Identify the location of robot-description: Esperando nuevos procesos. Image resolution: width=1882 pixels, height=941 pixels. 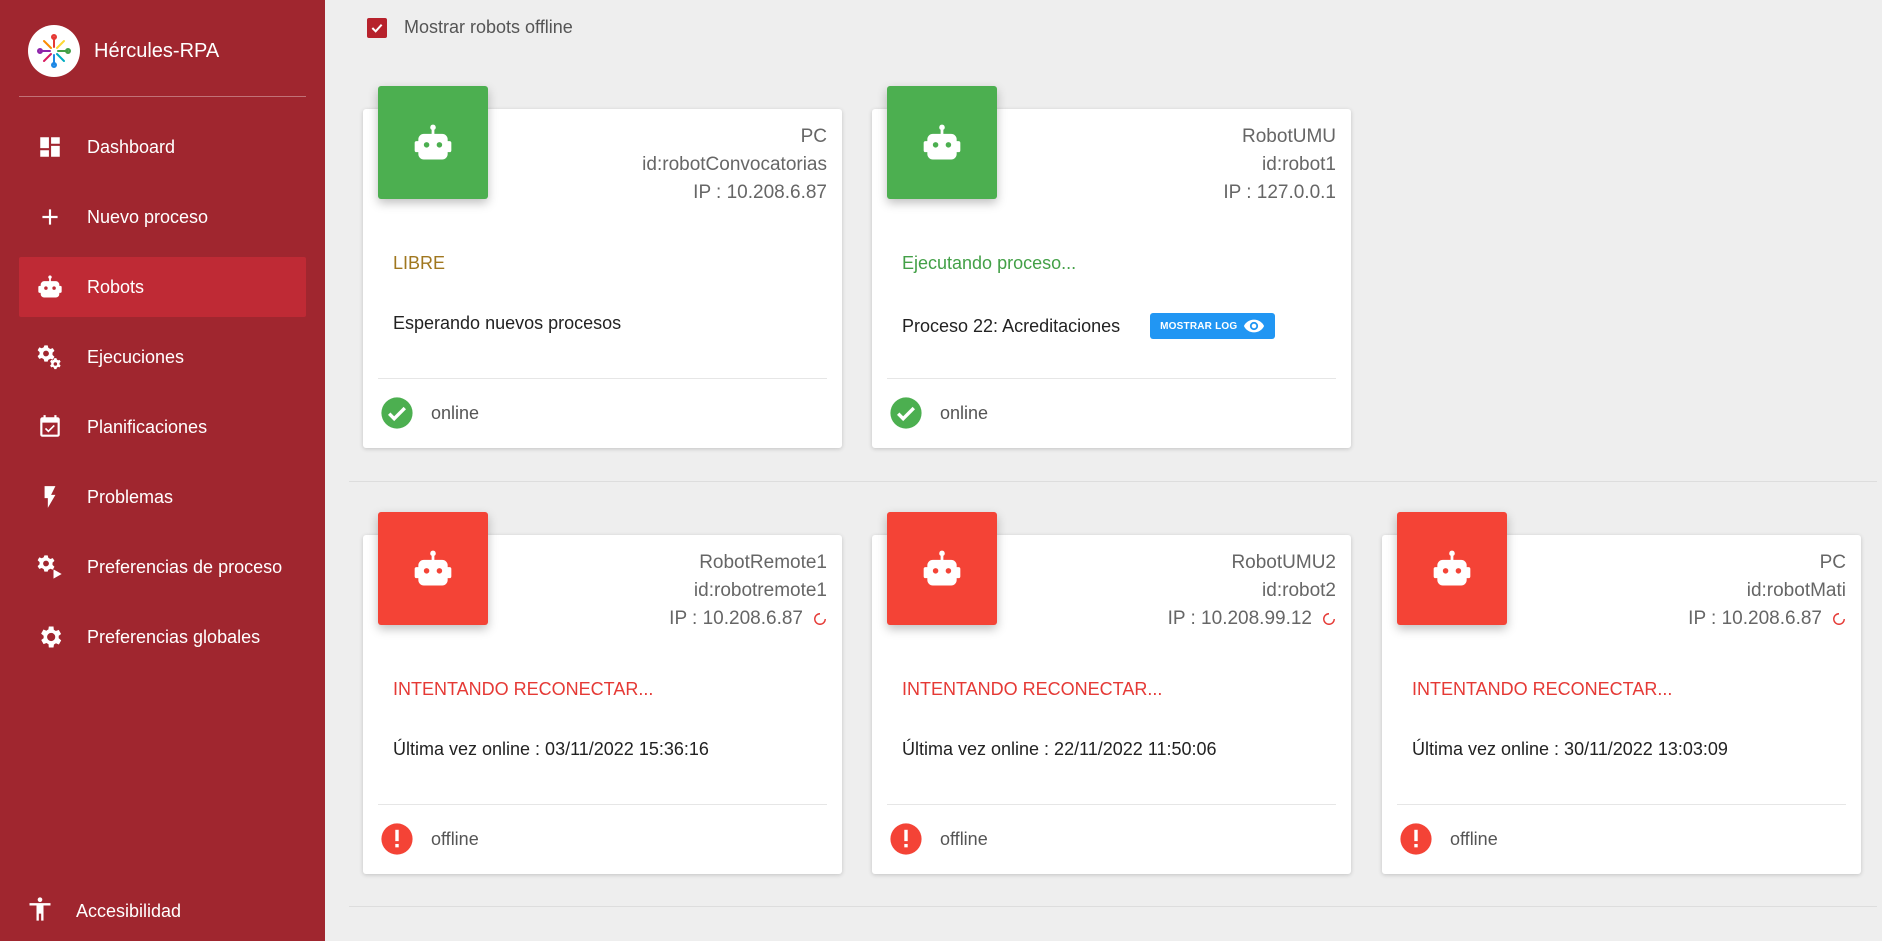
(507, 323).